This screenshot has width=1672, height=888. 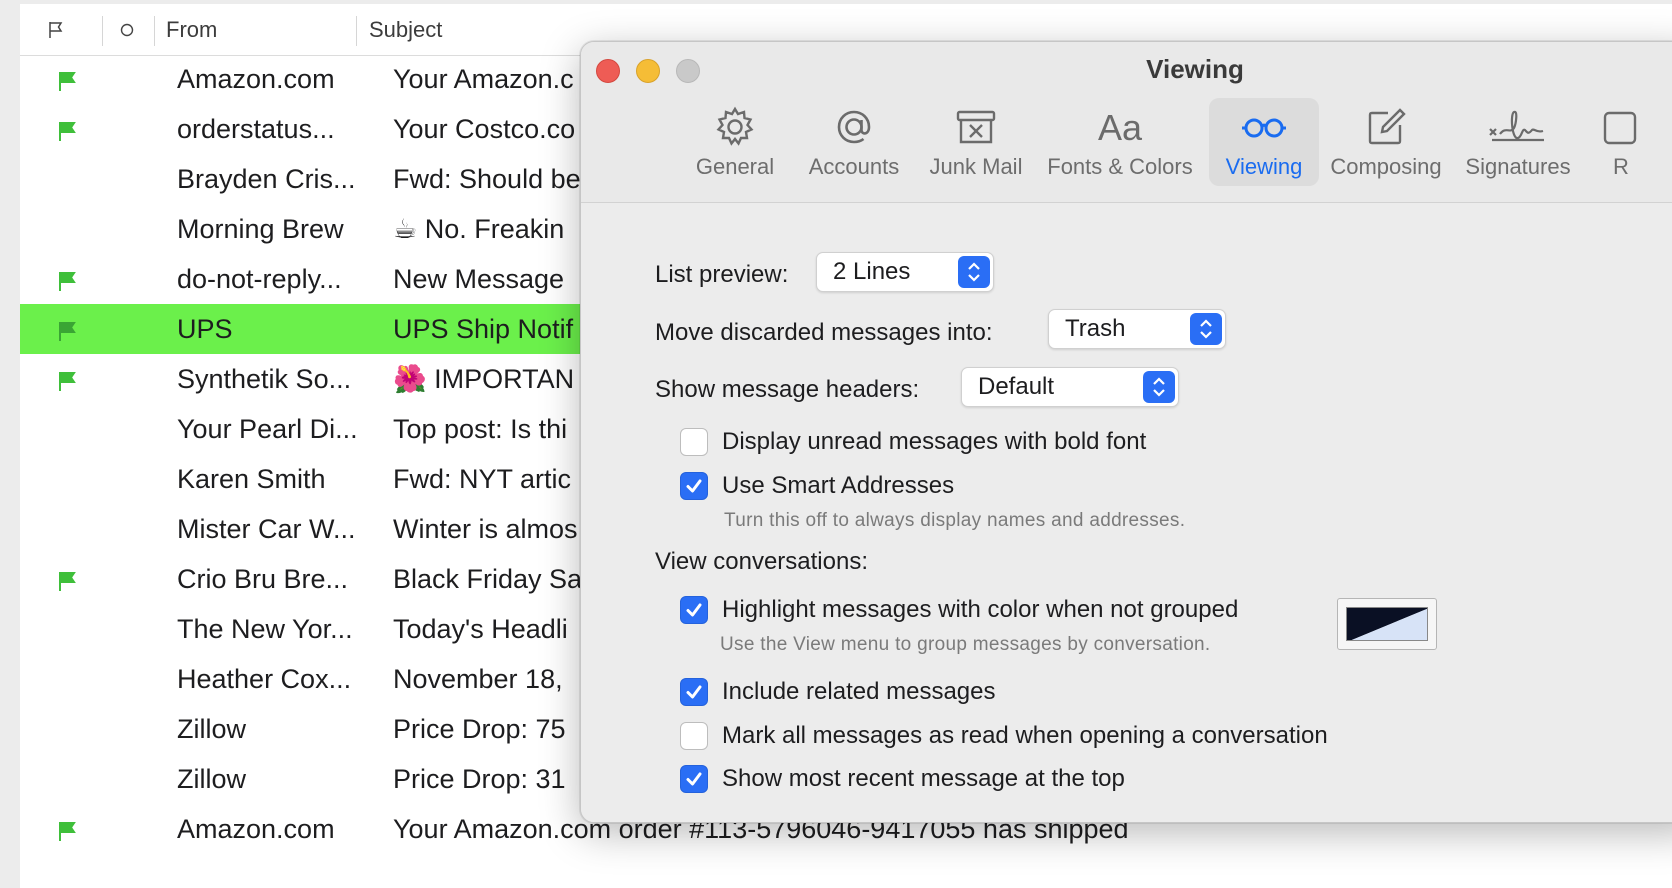 I want to click on message-subject: Today's Headli, so click(x=480, y=629).